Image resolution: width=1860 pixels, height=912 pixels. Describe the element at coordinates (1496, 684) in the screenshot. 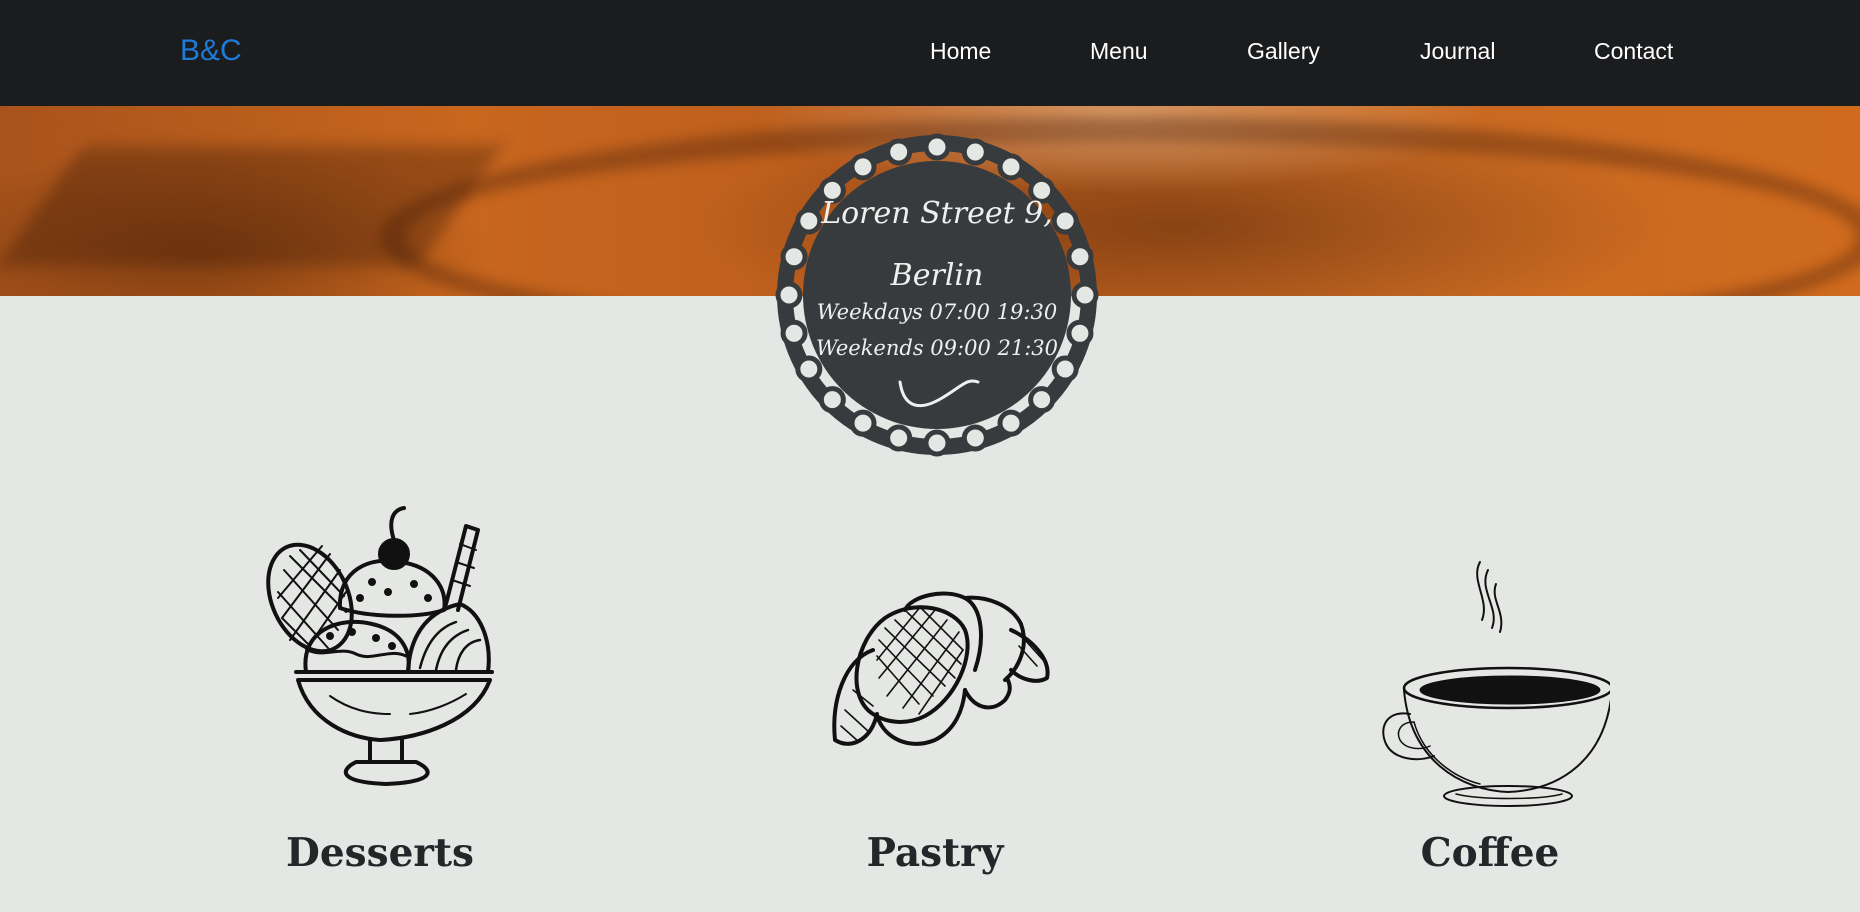

I see `coffee-cup-icon` at that location.